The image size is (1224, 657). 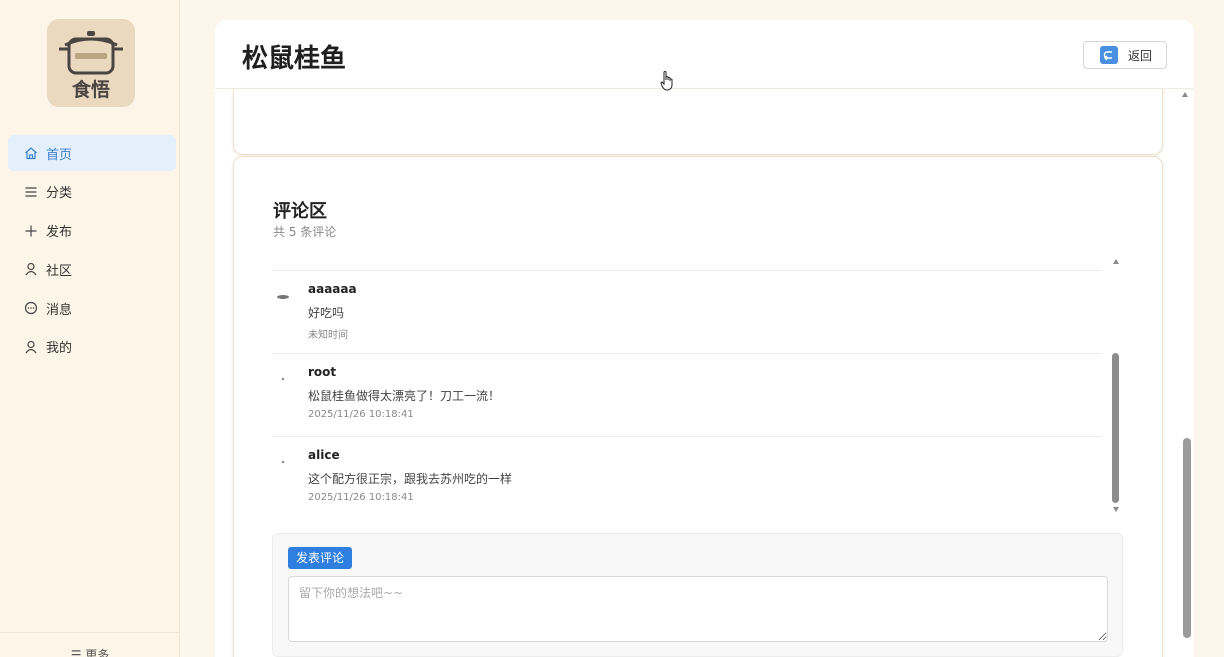 I want to click on recipe-card, so click(x=698, y=122).